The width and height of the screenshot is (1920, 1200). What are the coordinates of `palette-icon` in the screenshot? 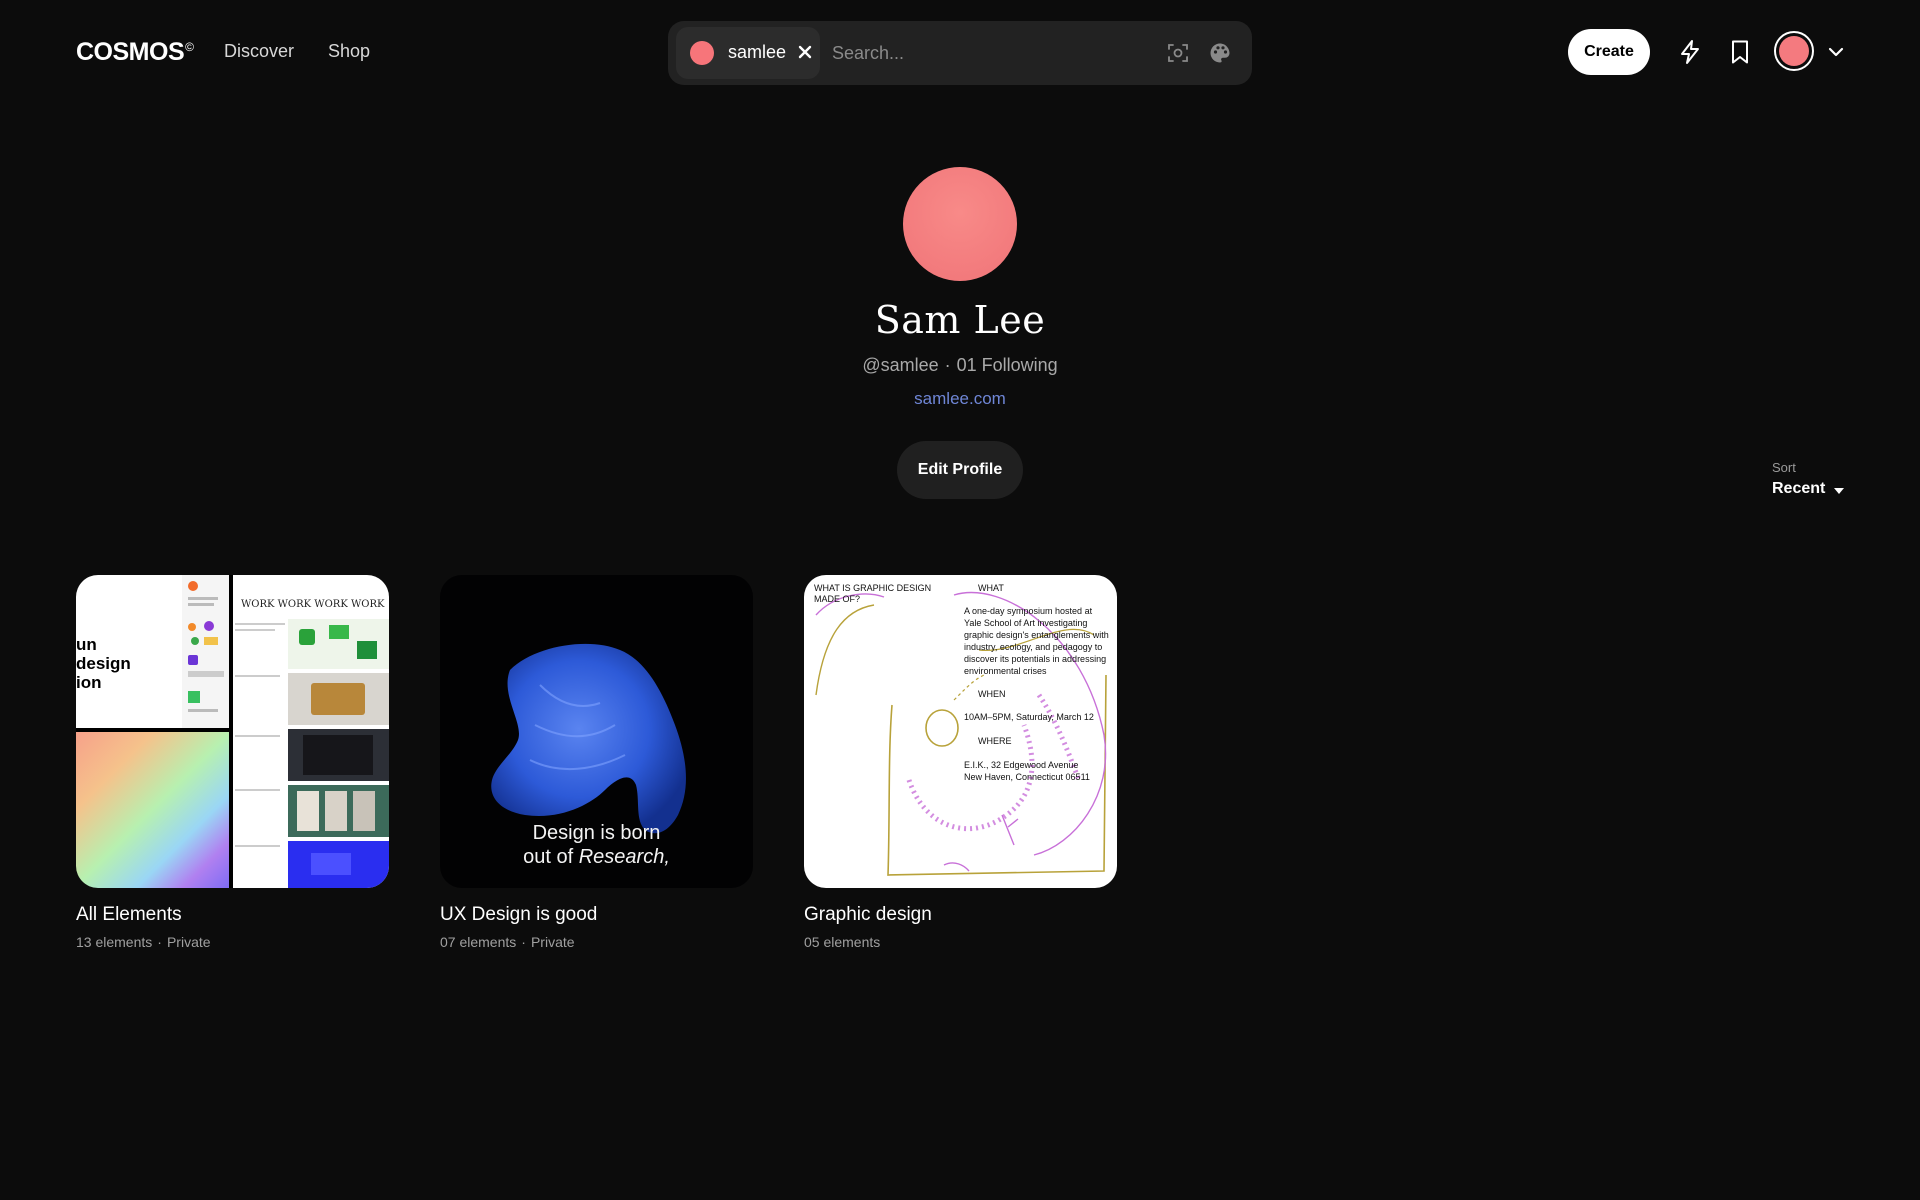 It's located at (1220, 53).